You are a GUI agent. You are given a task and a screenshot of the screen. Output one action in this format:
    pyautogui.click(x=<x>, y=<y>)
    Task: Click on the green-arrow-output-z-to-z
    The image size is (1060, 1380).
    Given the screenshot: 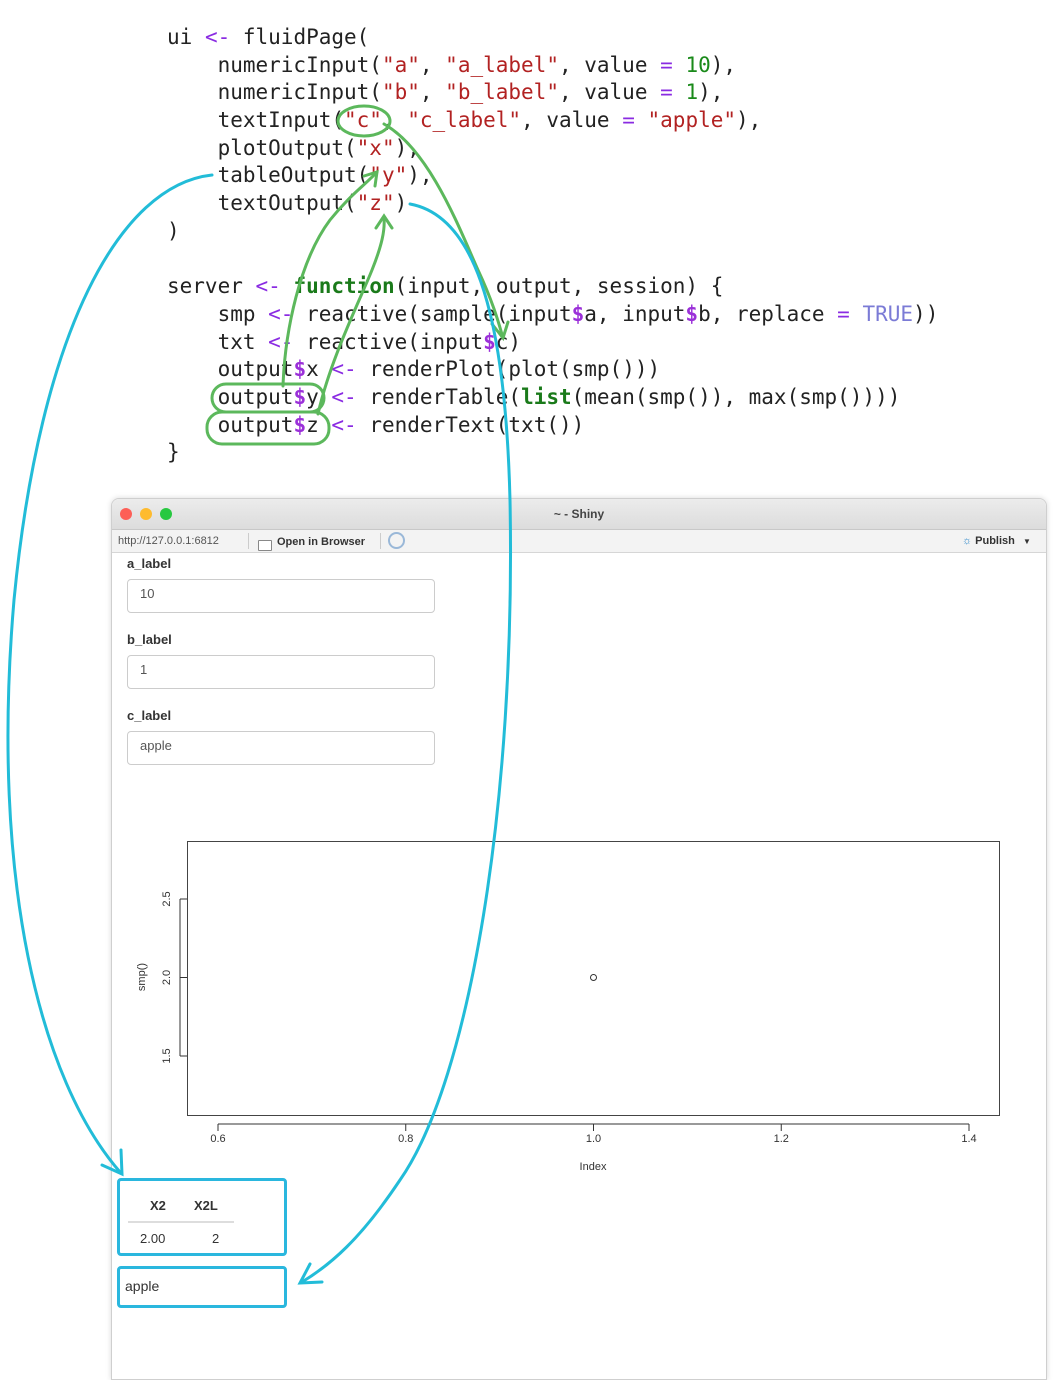 What is the action you would take?
    pyautogui.click(x=351, y=316)
    